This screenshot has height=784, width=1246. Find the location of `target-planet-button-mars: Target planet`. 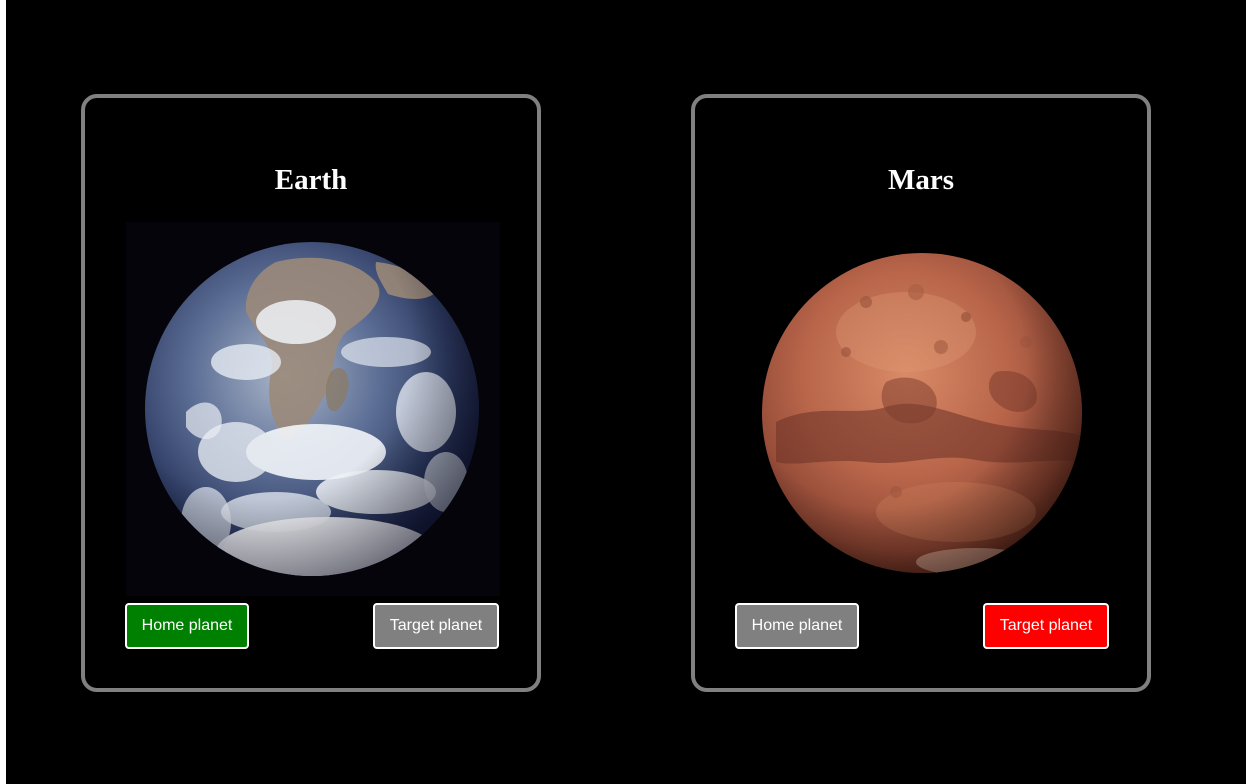

target-planet-button-mars: Target planet is located at coordinates (1046, 626).